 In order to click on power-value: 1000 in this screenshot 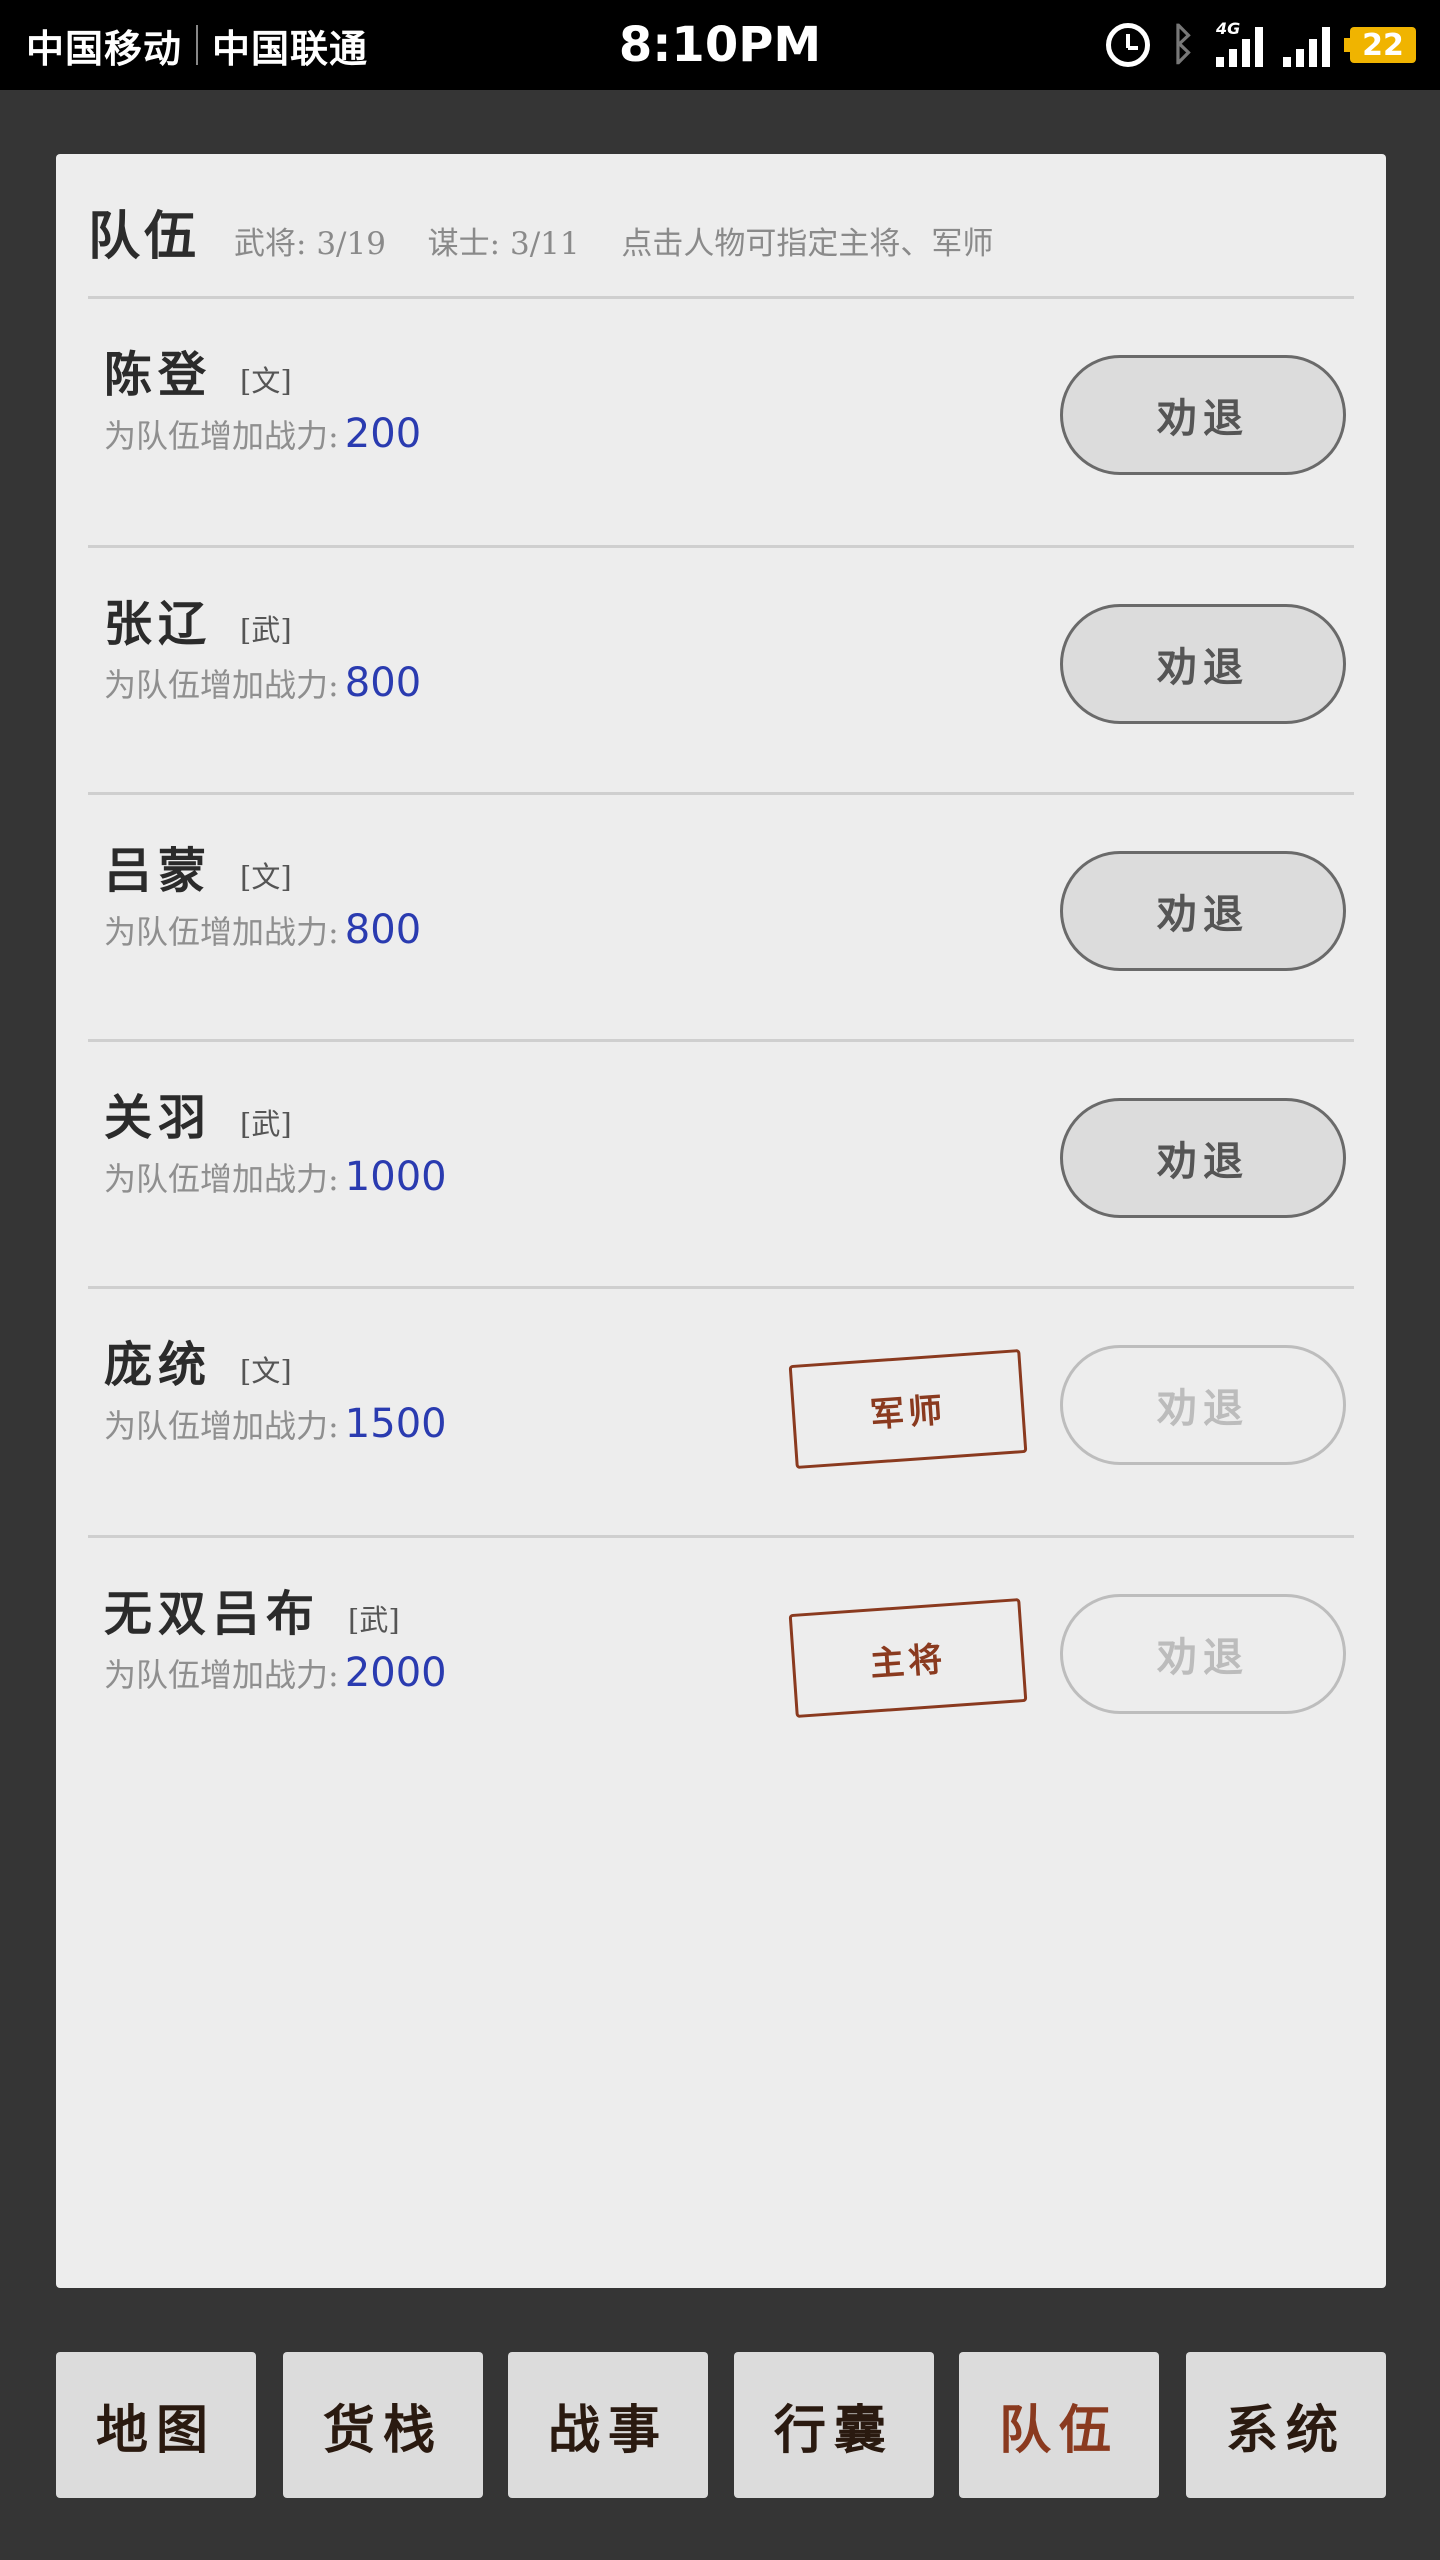, I will do `click(395, 1177)`.